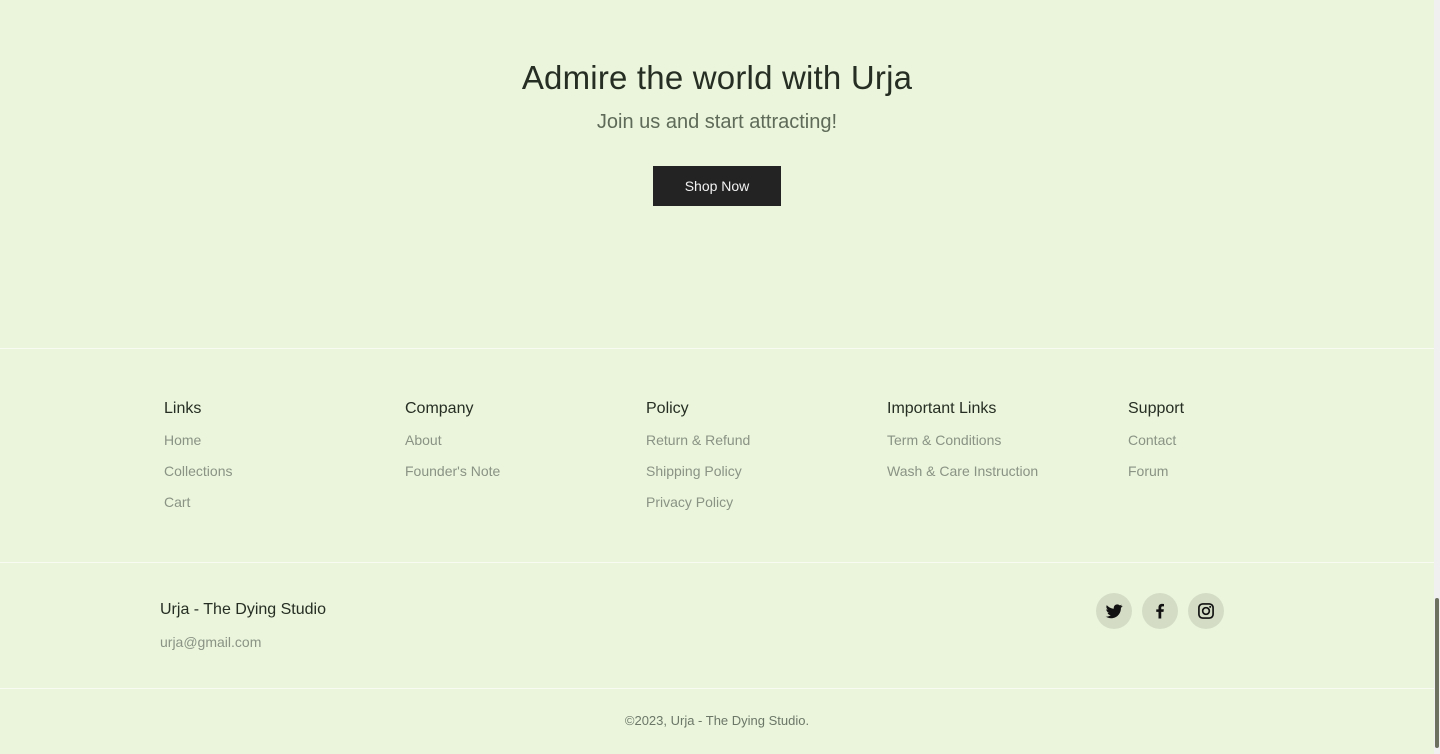 This screenshot has width=1440, height=754. I want to click on footer-link-forum: Forum, so click(1156, 471).